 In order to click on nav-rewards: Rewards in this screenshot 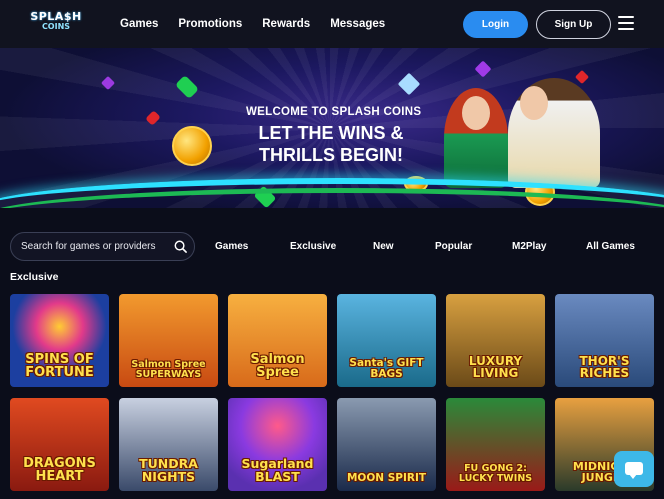, I will do `click(286, 24)`.